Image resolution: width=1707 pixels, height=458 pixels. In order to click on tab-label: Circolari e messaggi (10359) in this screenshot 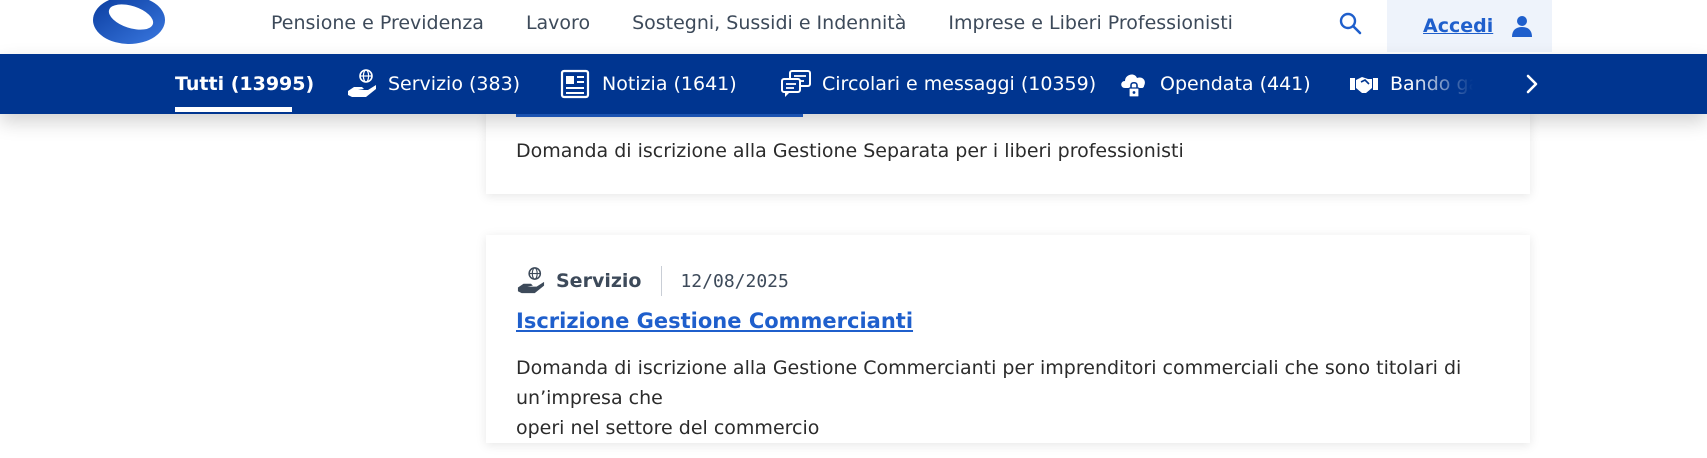, I will do `click(959, 84)`.